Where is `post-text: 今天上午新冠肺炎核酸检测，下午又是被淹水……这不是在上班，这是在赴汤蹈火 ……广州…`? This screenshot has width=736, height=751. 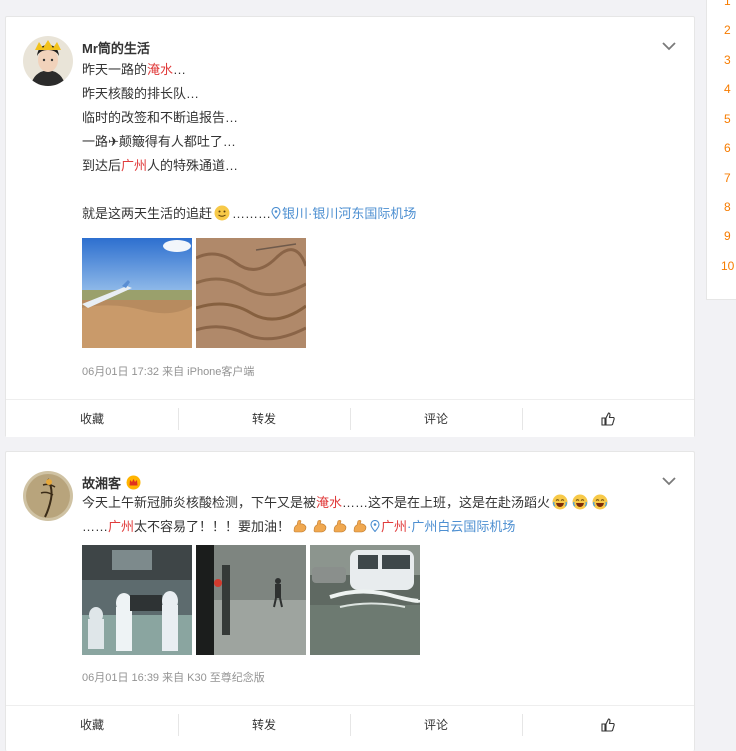 post-text: 今天上午新冠肺炎核酸检测，下午又是被淹水……这不是在上班，这是在赴汤蹈火 ……广州… is located at coordinates (377, 515).